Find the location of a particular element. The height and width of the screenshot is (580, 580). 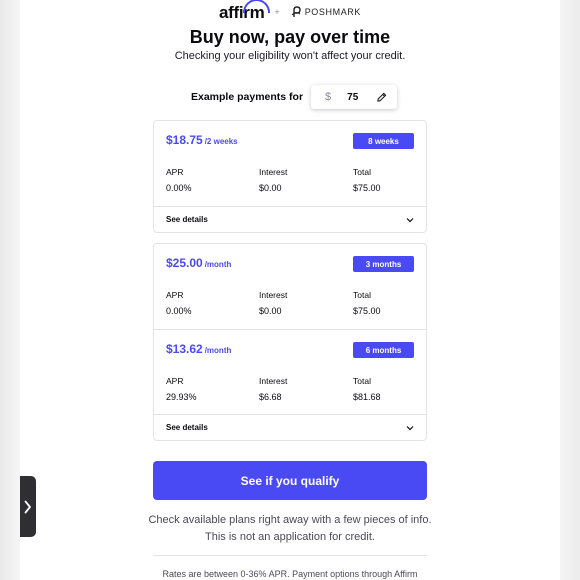

side-expand-tab is located at coordinates (28, 506).